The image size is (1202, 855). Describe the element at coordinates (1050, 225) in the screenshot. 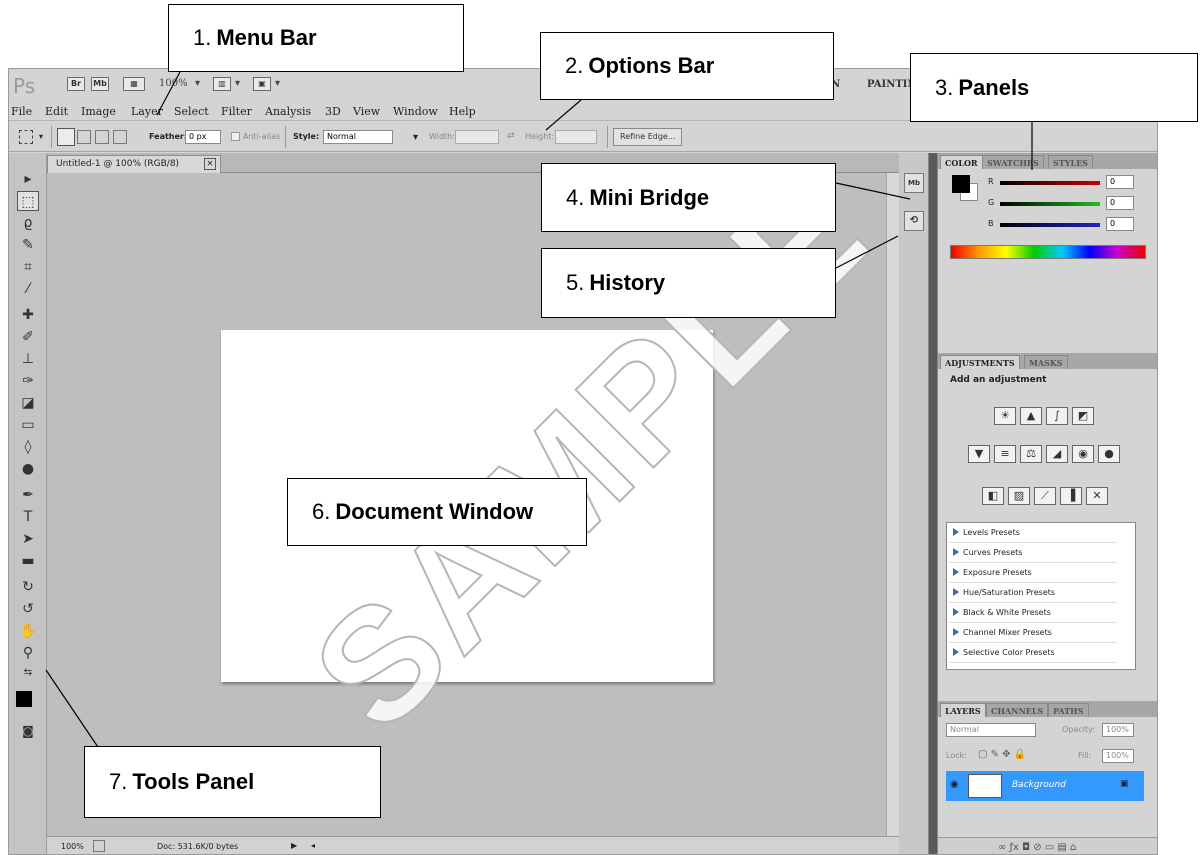

I see `blue-slider` at that location.